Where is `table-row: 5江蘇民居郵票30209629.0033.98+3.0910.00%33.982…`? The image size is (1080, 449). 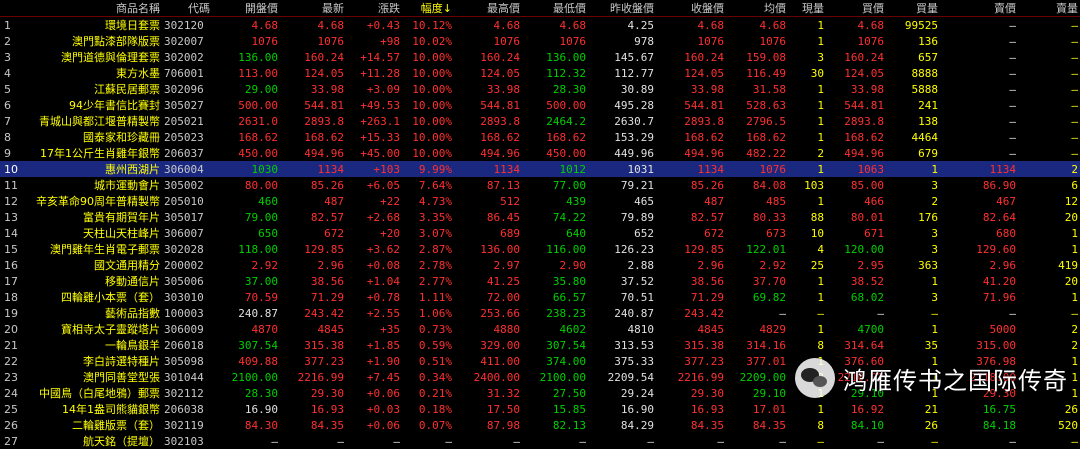 table-row: 5江蘇民居郵票30209629.0033.98+3.0910.00%33.982… is located at coordinates (540, 89).